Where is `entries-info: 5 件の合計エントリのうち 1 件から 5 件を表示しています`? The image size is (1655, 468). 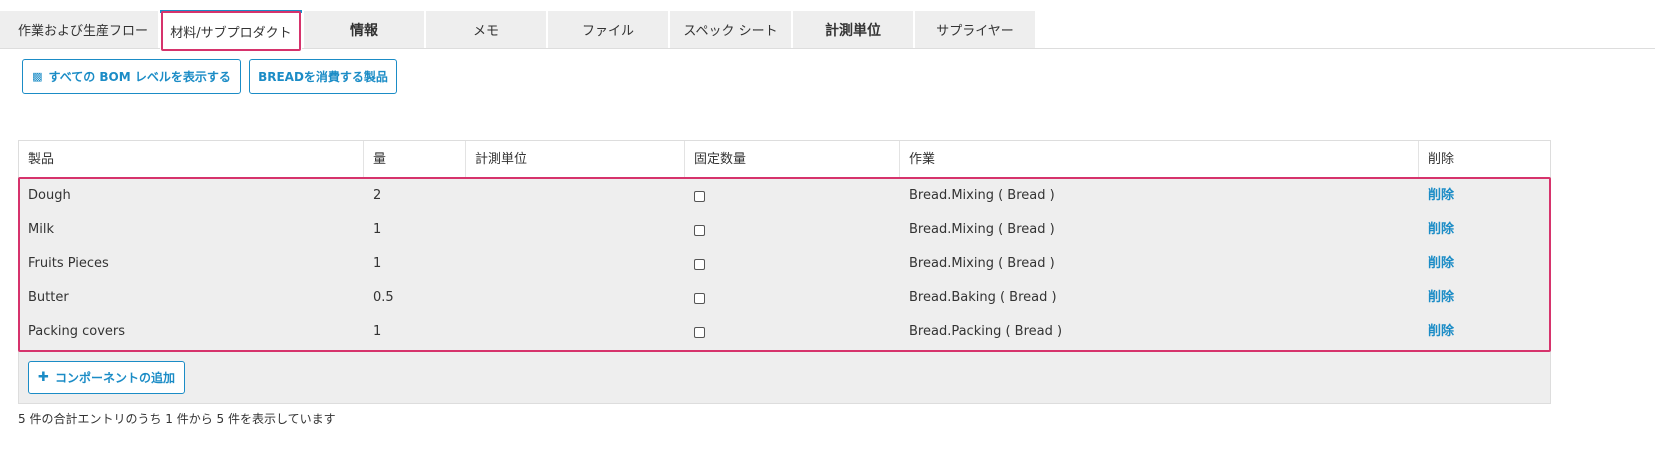 entries-info: 5 件の合計エントリのうち 1 件から 5 件を表示しています is located at coordinates (177, 419).